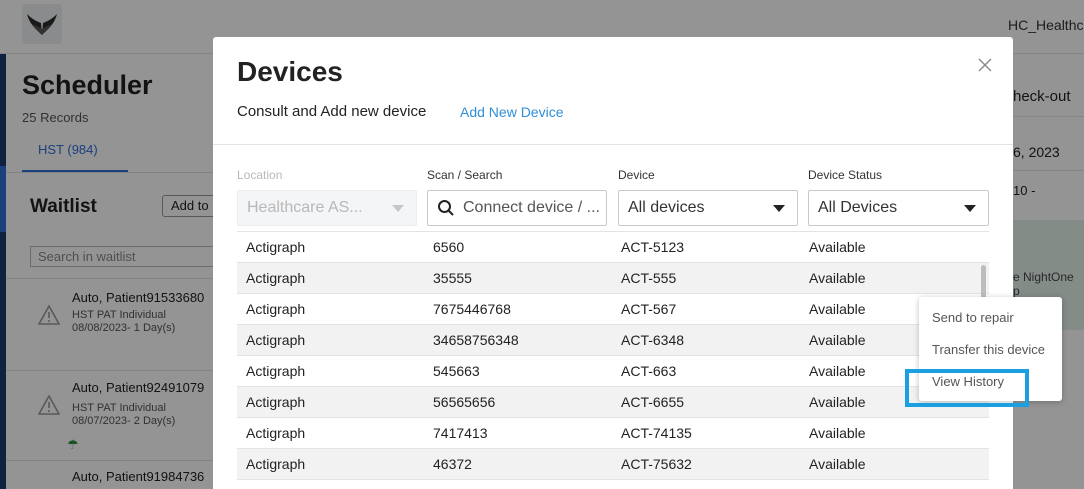 The image size is (1084, 489). What do you see at coordinates (512, 112) in the screenshot?
I see `add-new-device-link: Add New Device` at bounding box center [512, 112].